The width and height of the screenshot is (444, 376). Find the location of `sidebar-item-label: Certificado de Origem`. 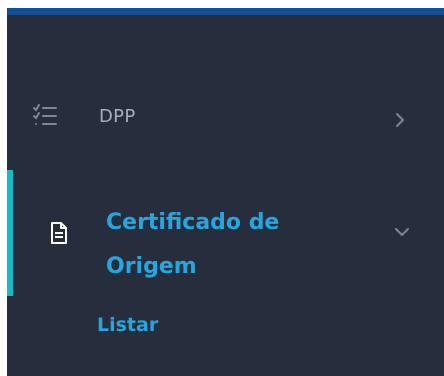

sidebar-item-label: Certificado de Origem is located at coordinates (193, 244).